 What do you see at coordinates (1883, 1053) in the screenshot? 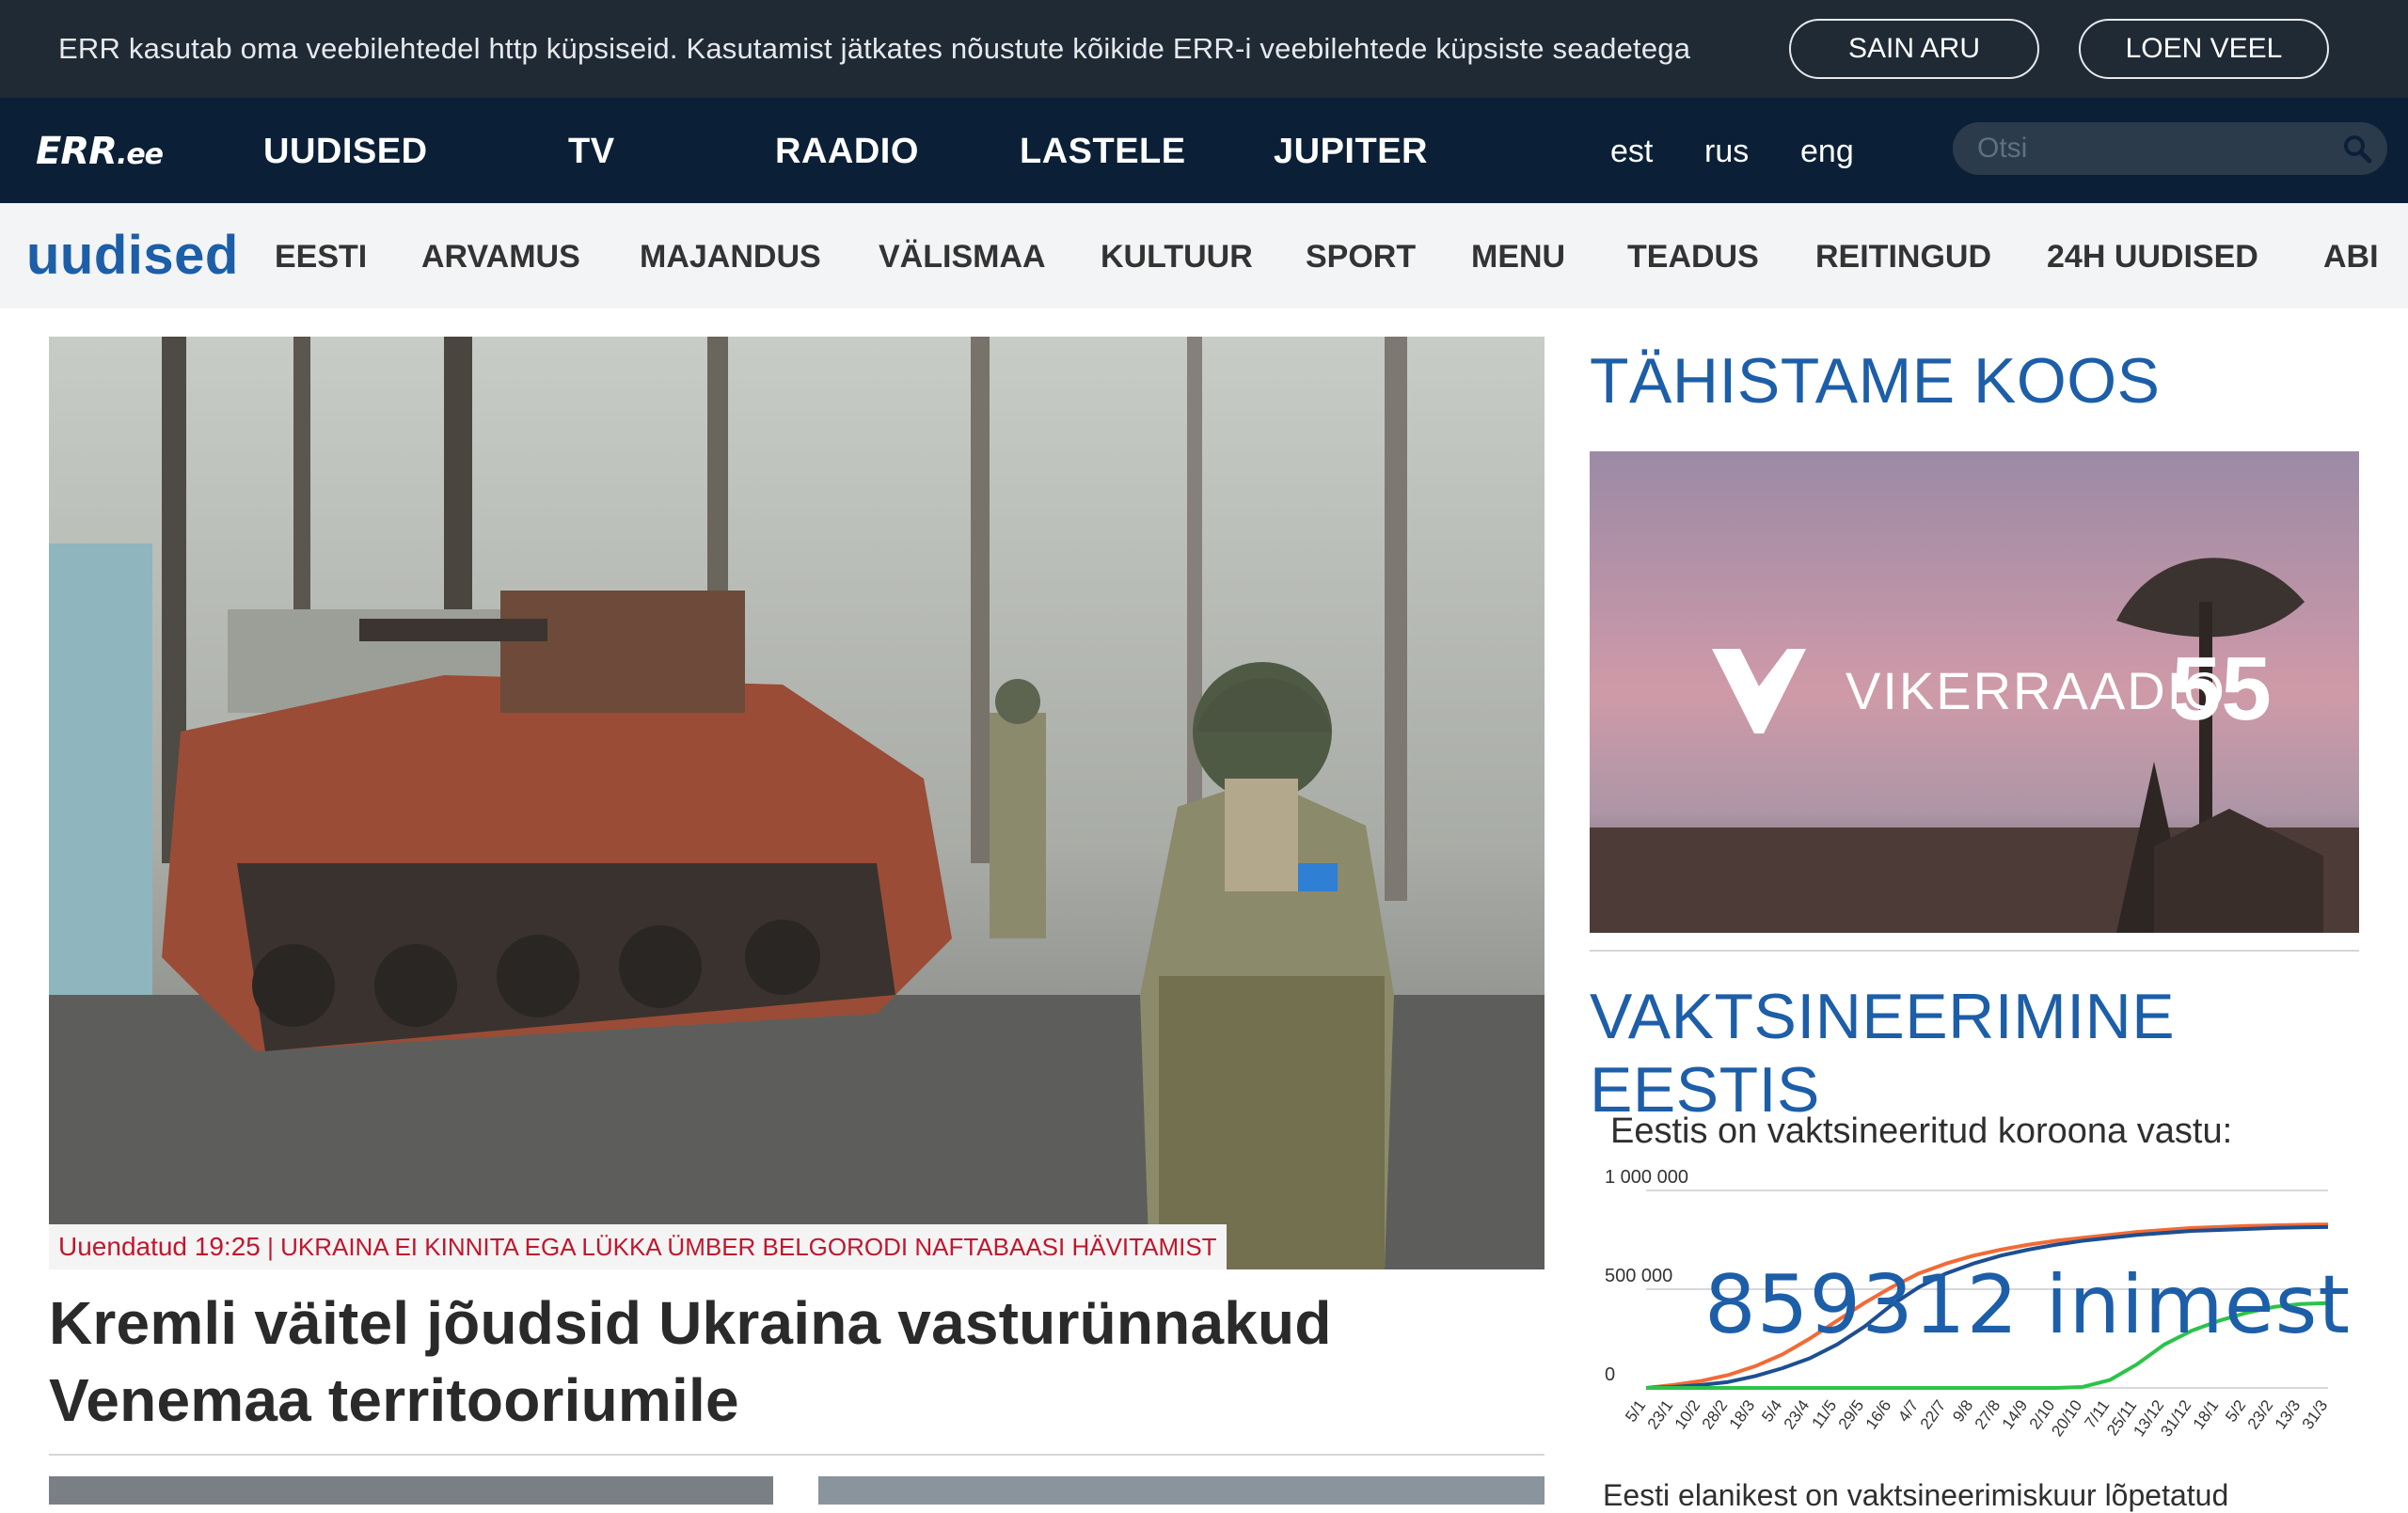
I see `vaccination-title: VAKTSINEERIMINE EESTIS` at bounding box center [1883, 1053].